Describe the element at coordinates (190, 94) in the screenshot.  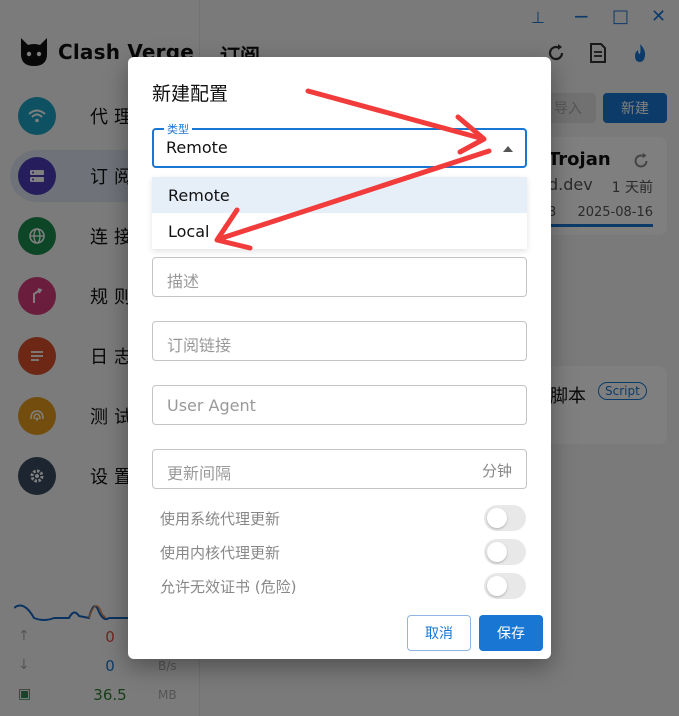
I see `dialog-title: 新建配置` at that location.